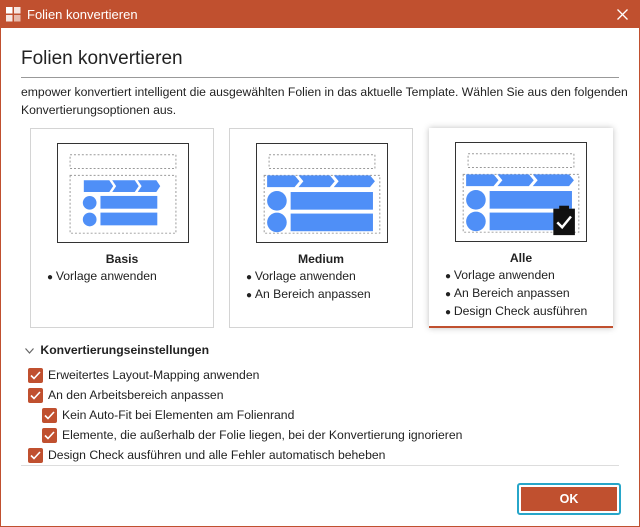 The width and height of the screenshot is (640, 527). Describe the element at coordinates (564, 220) in the screenshot. I see `clipboard-check-icon` at that location.